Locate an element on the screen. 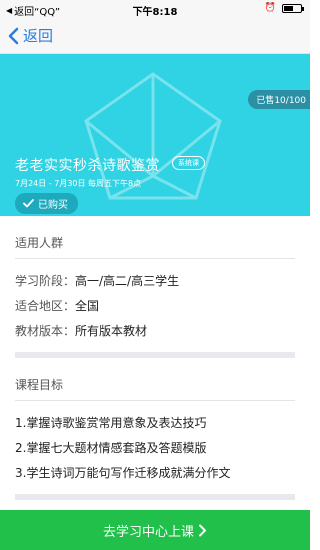  go-to-learning-center-button: 去学习中心上课 is located at coordinates (155, 530).